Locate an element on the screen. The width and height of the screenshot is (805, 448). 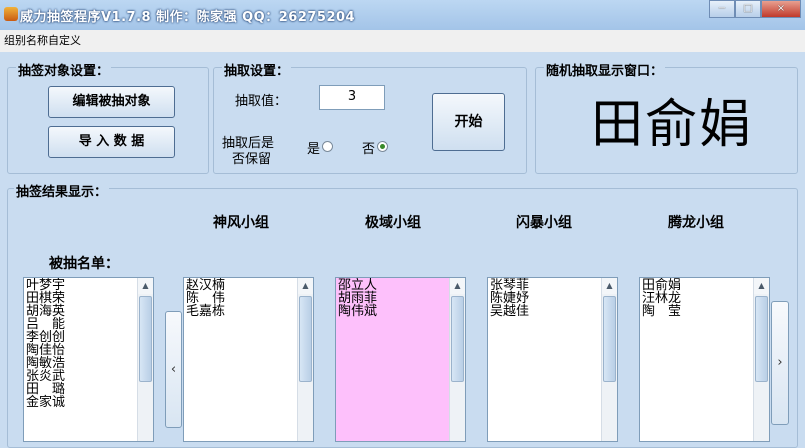
maximize-icon: □ is located at coordinates (748, 8).